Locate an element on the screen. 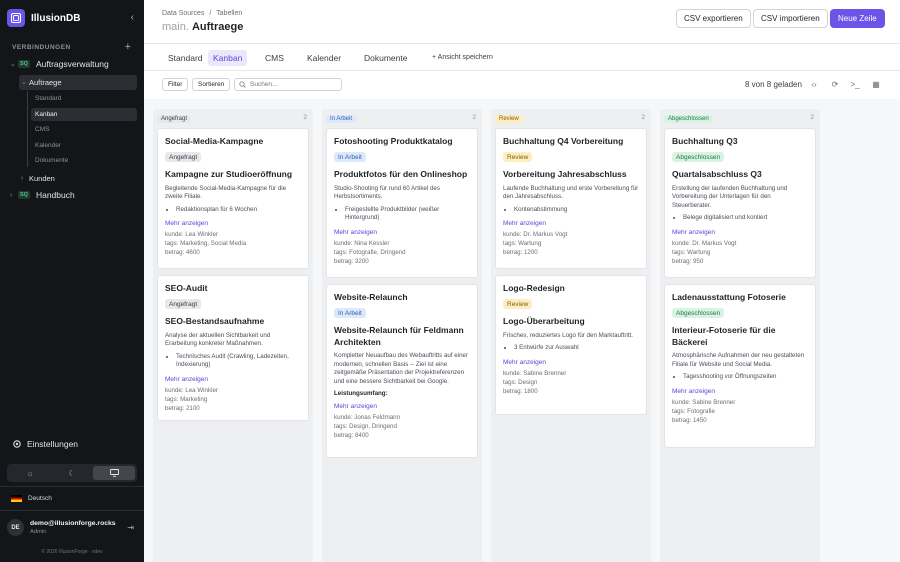  table-kunden: › Kunden is located at coordinates (38, 178).